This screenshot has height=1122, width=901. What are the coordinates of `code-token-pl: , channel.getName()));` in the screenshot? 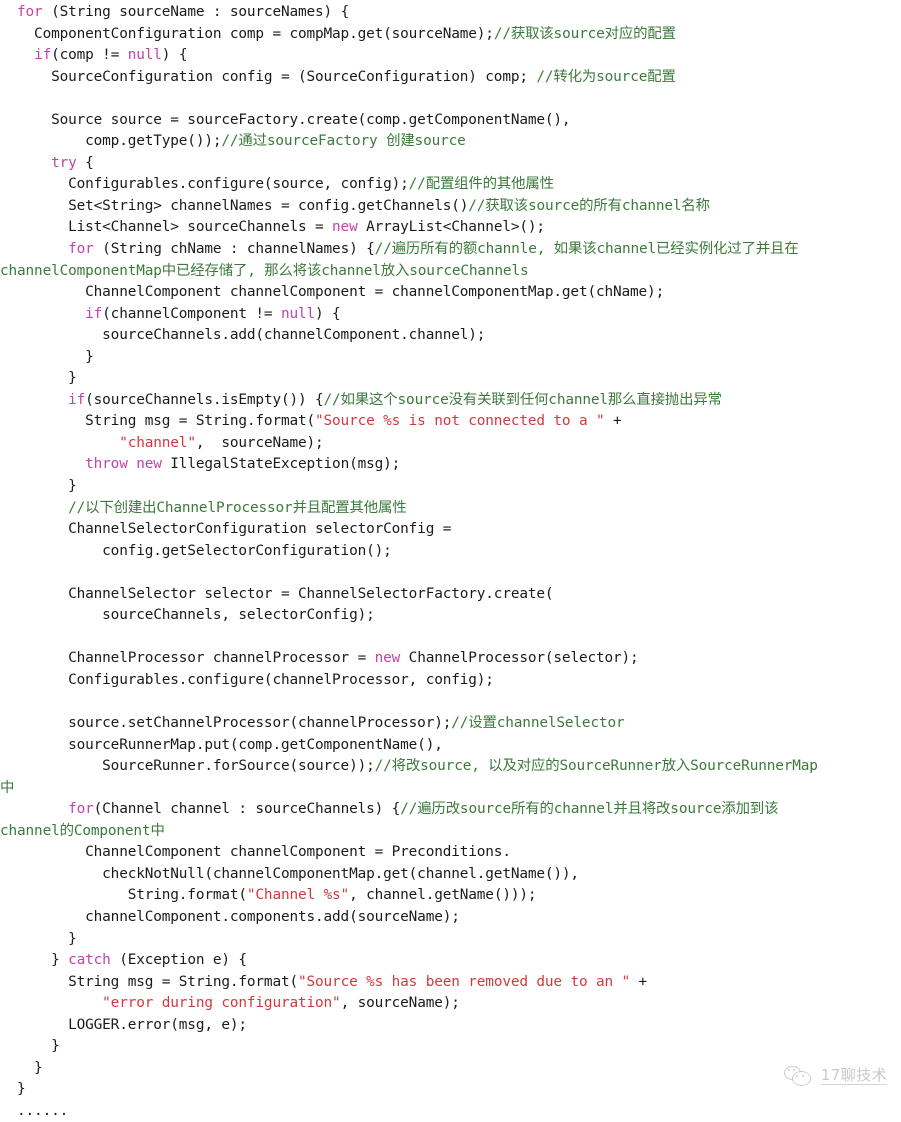 It's located at (443, 895).